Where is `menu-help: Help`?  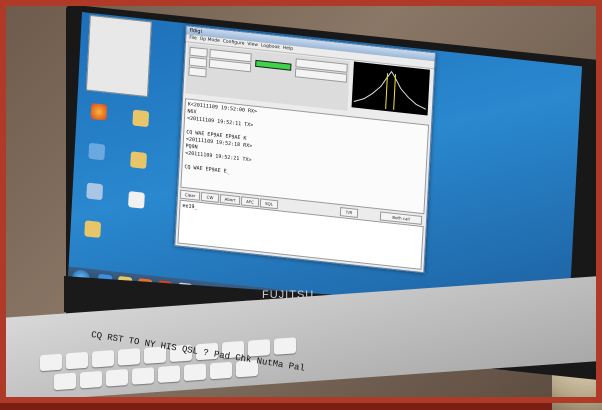
menu-help: Help is located at coordinates (288, 49).